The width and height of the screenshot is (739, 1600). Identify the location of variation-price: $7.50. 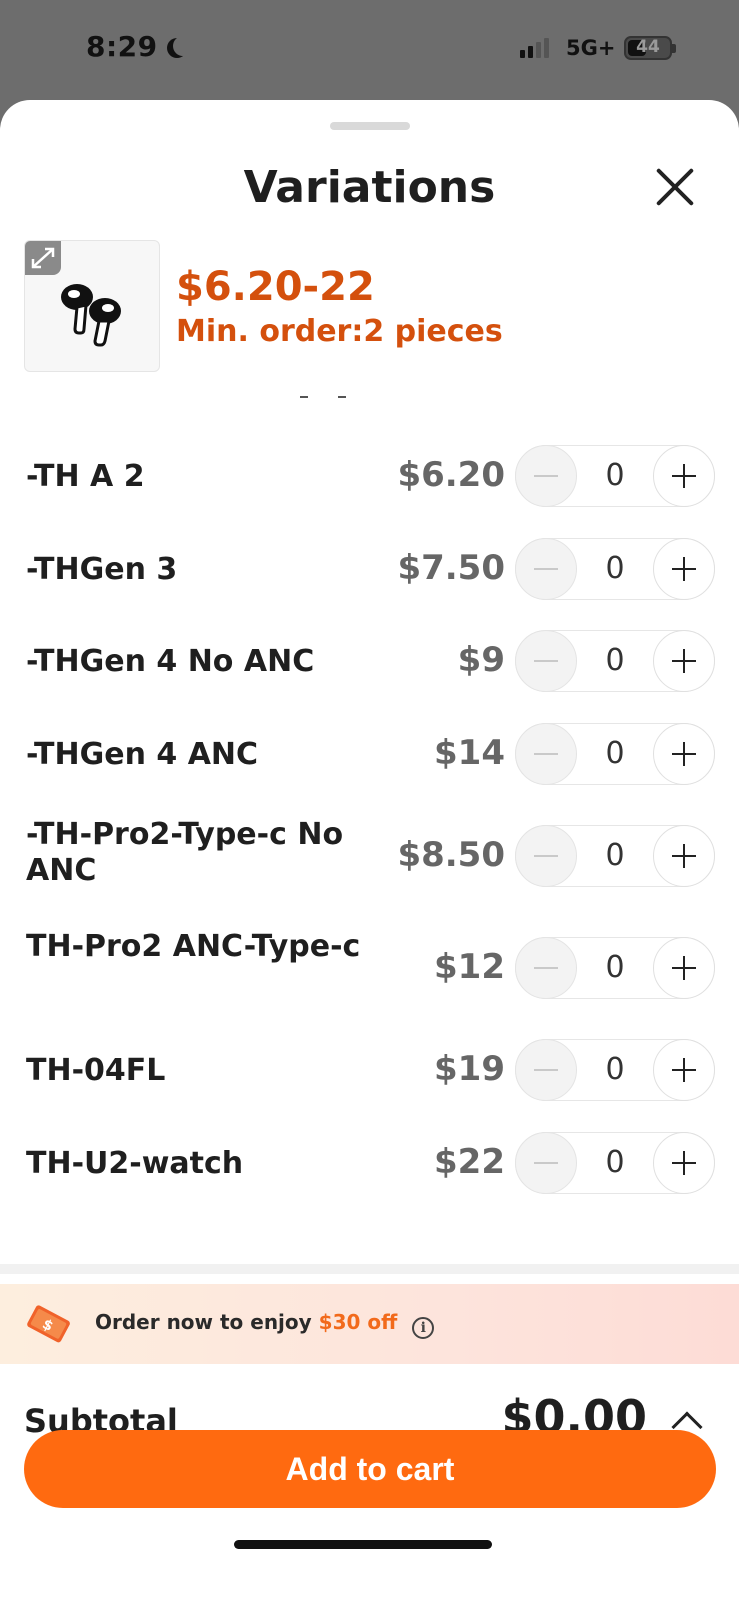
(451, 568).